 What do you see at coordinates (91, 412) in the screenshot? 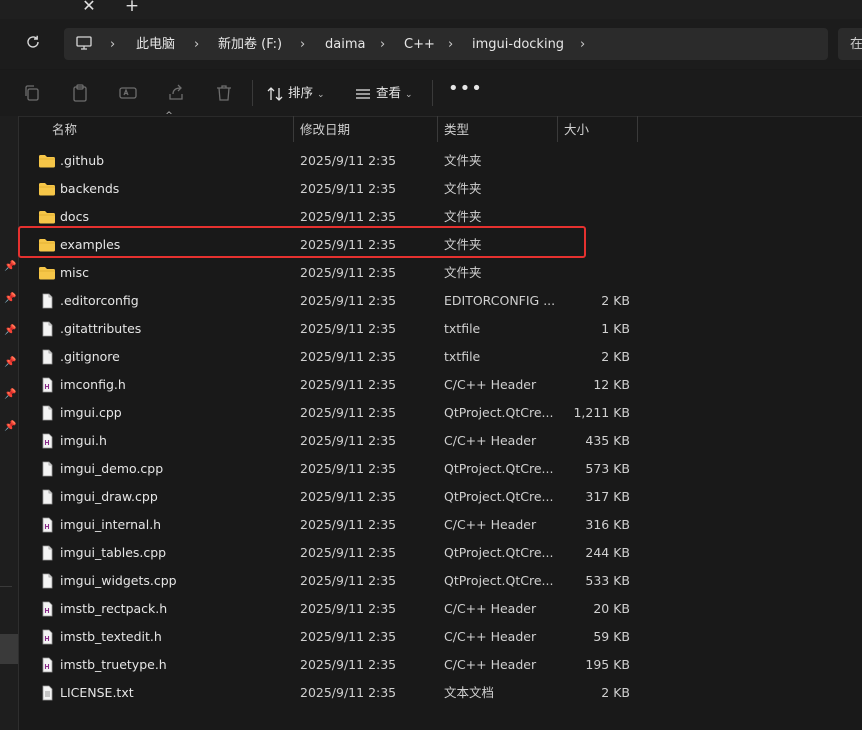
I see `file-name: imgui.cpp` at bounding box center [91, 412].